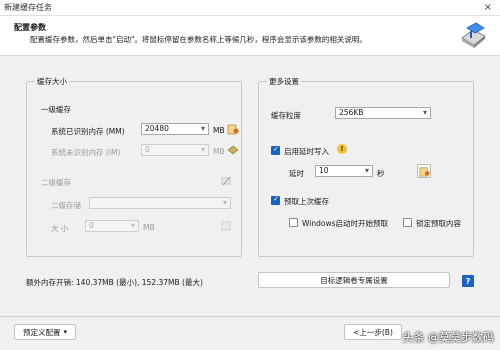 The image size is (500, 350). What do you see at coordinates (296, 173) in the screenshot?
I see `delay-label: 延时` at bounding box center [296, 173].